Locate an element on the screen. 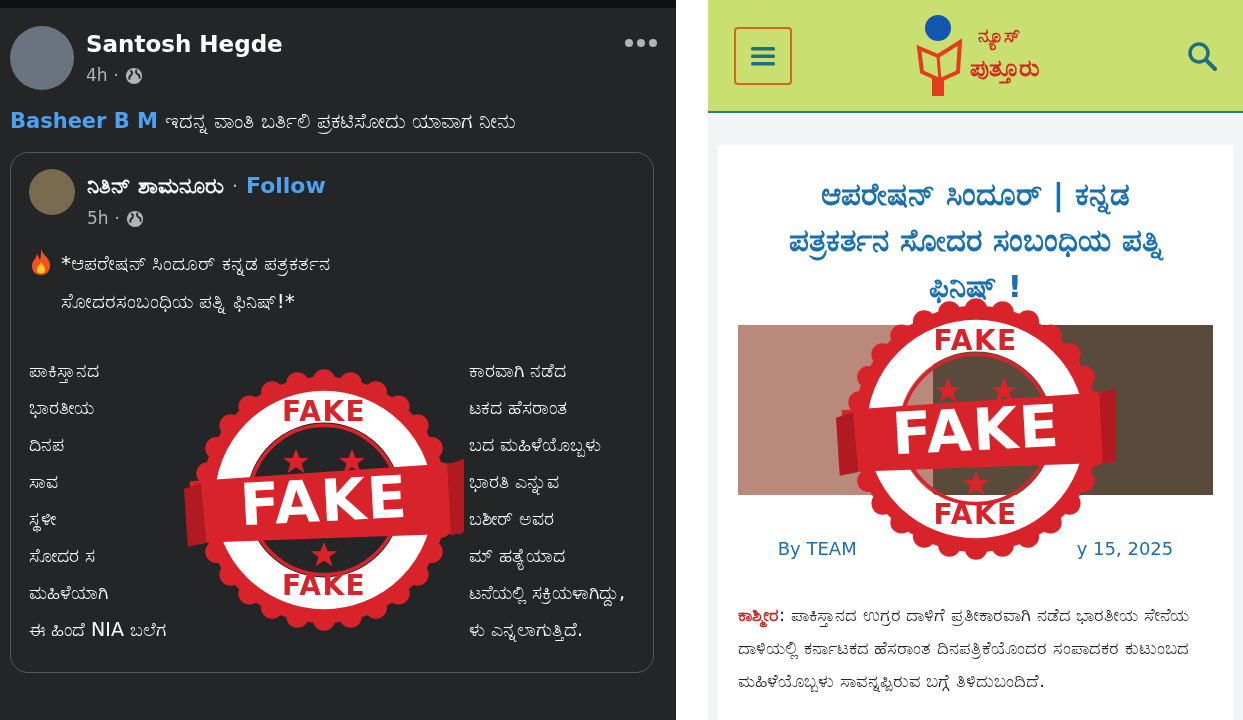 The image size is (1243, 720). post-headline: ಸೋದರಸಂಬಂಧಿಯ ಪತ್ನಿ ಫಿನಿಷ್!* is located at coordinates (178, 301).